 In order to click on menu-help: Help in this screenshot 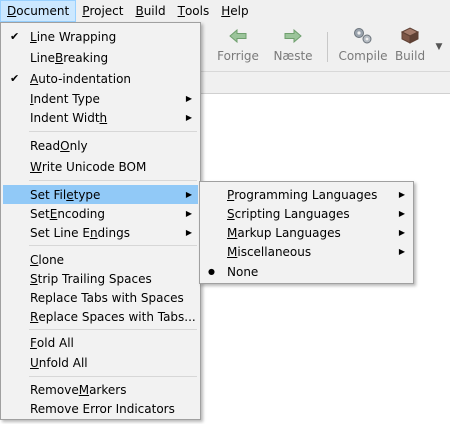, I will do `click(234, 11)`.